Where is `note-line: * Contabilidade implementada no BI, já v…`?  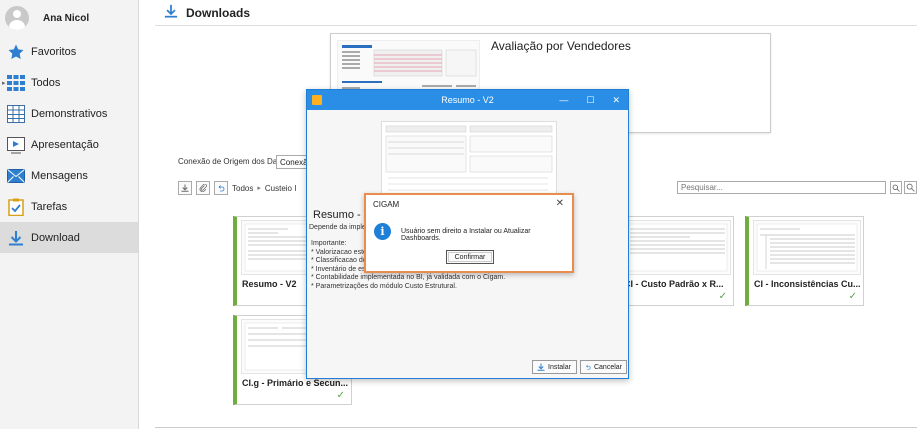 note-line: * Contabilidade implementada no BI, já v… is located at coordinates (408, 277).